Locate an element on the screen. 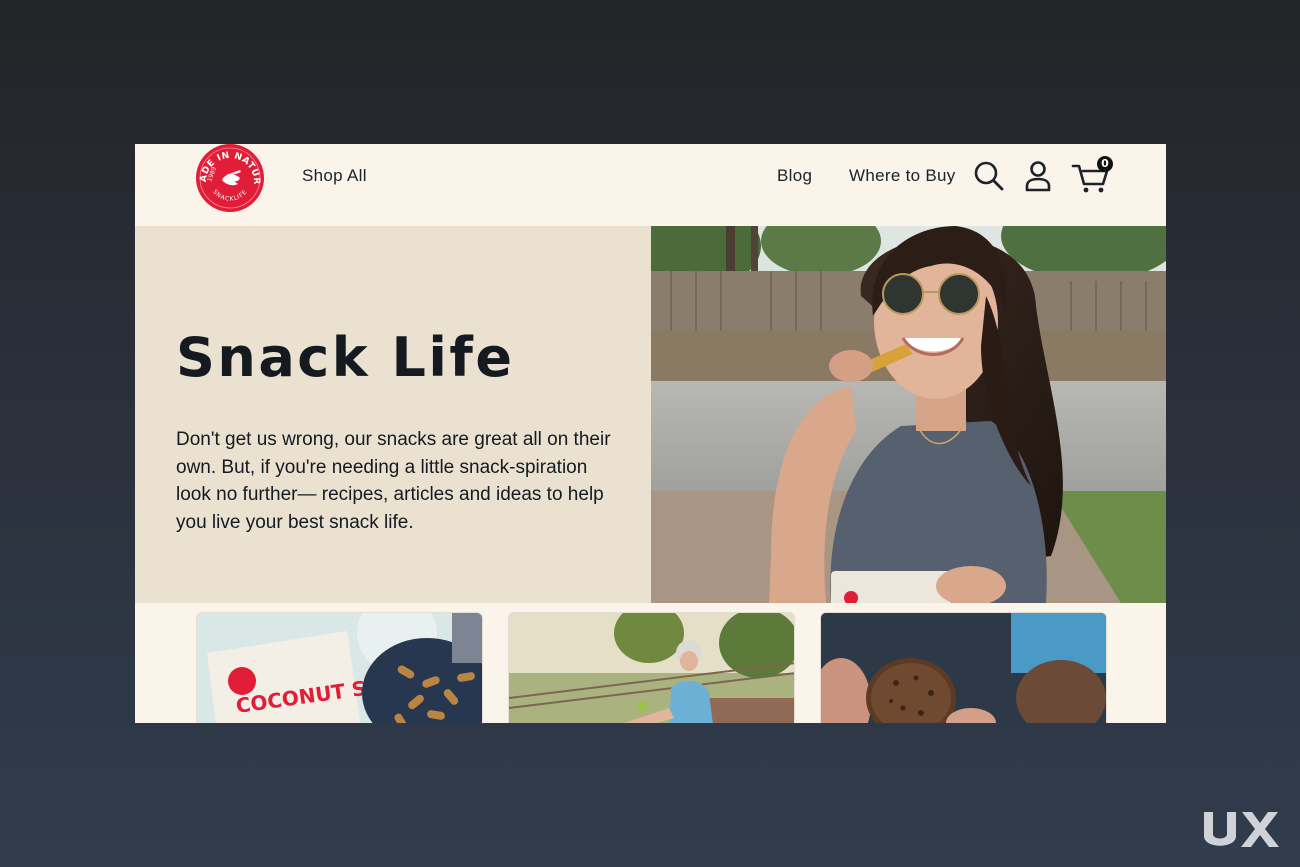 The height and width of the screenshot is (867, 1300). logo-badge: MADE IN NATURE SNACKLIFE 1989 is located at coordinates (226, 178).